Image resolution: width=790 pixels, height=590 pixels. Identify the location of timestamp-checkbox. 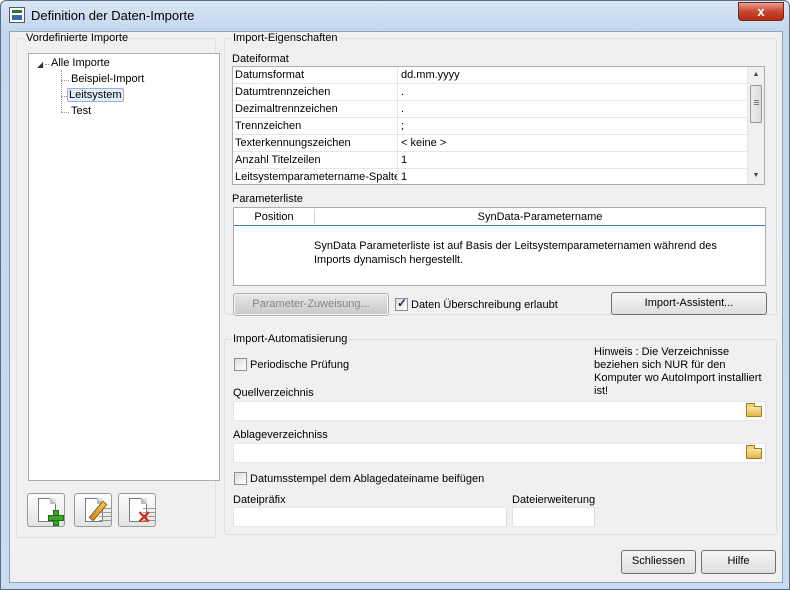
(240, 478).